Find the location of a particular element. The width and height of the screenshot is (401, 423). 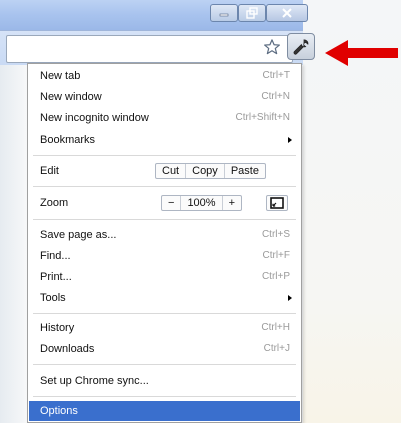

zoom-level: 100% is located at coordinates (202, 203).